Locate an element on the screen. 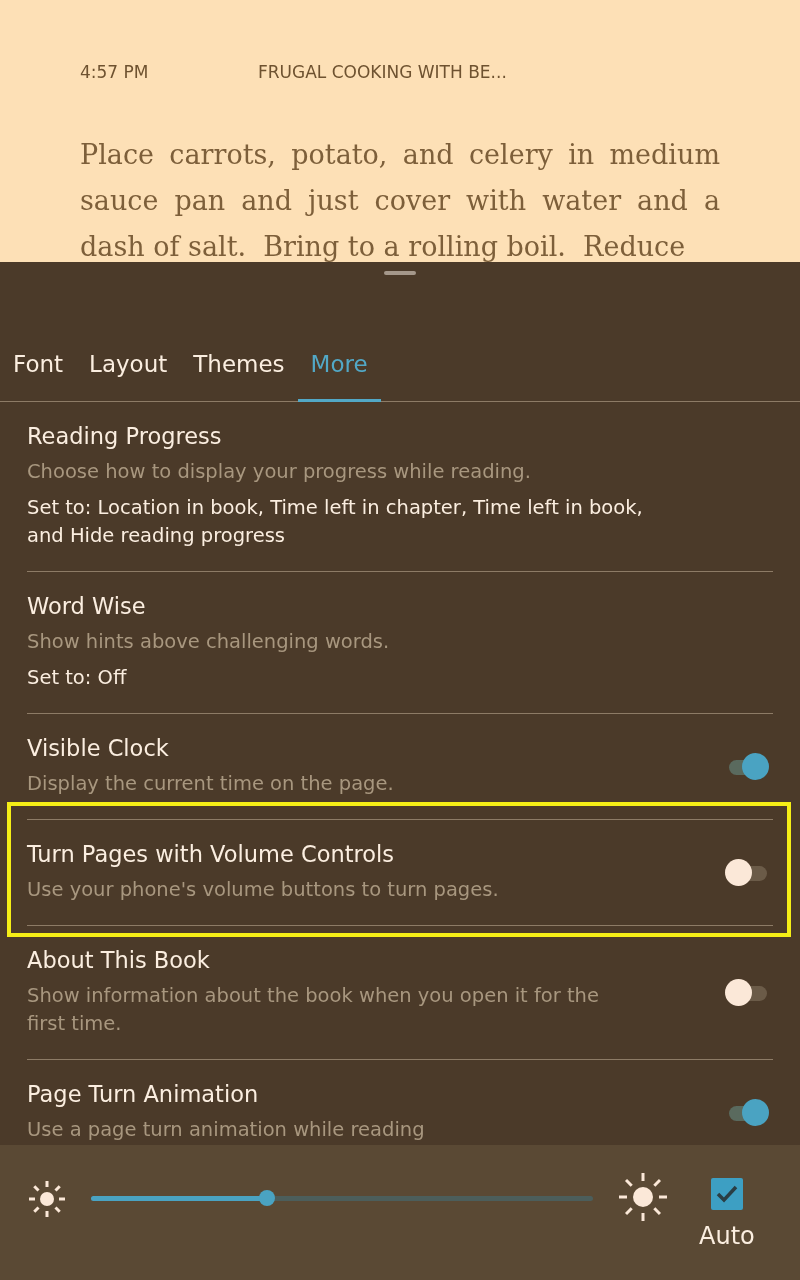 The width and height of the screenshot is (800, 1280). dim-sun-icon is located at coordinates (47, 1199).